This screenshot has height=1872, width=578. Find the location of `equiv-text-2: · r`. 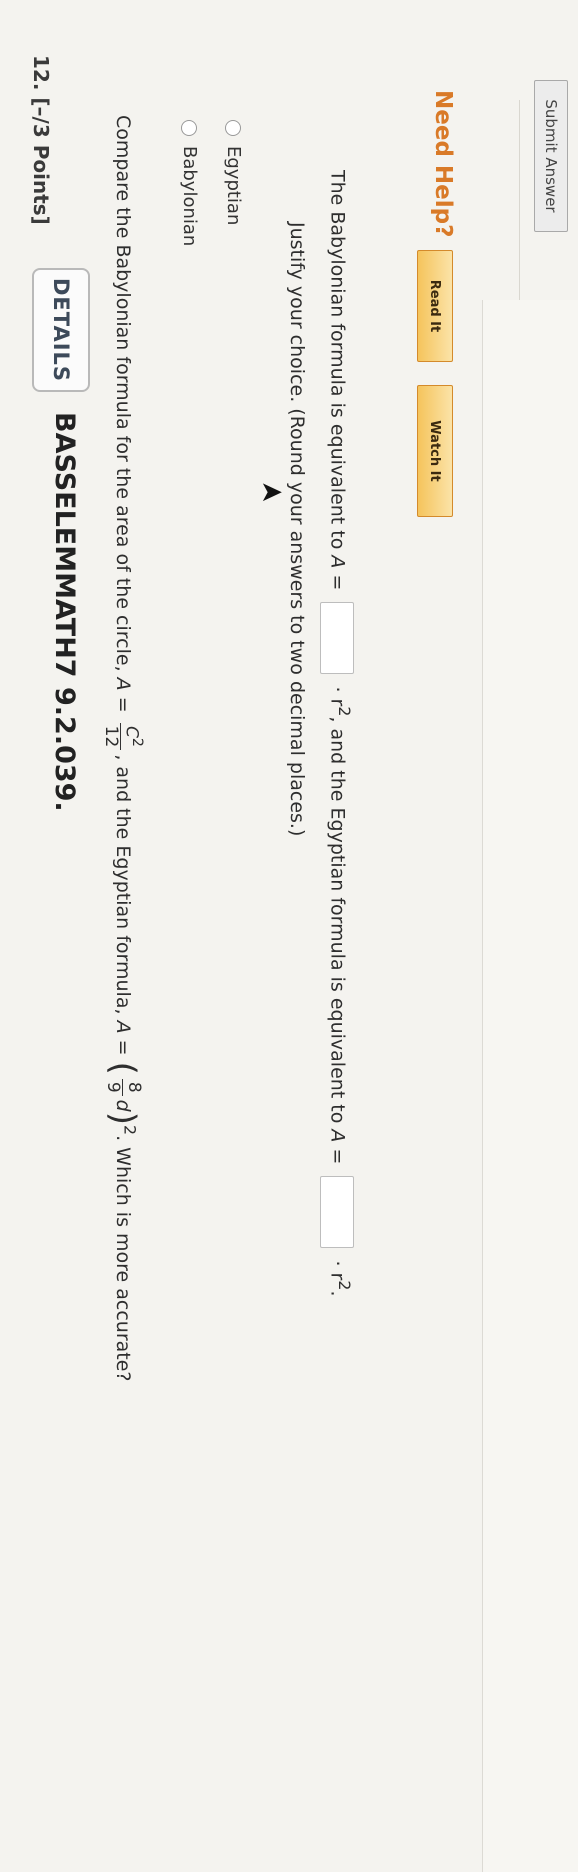

equiv-text-2: · r is located at coordinates (337, 693).